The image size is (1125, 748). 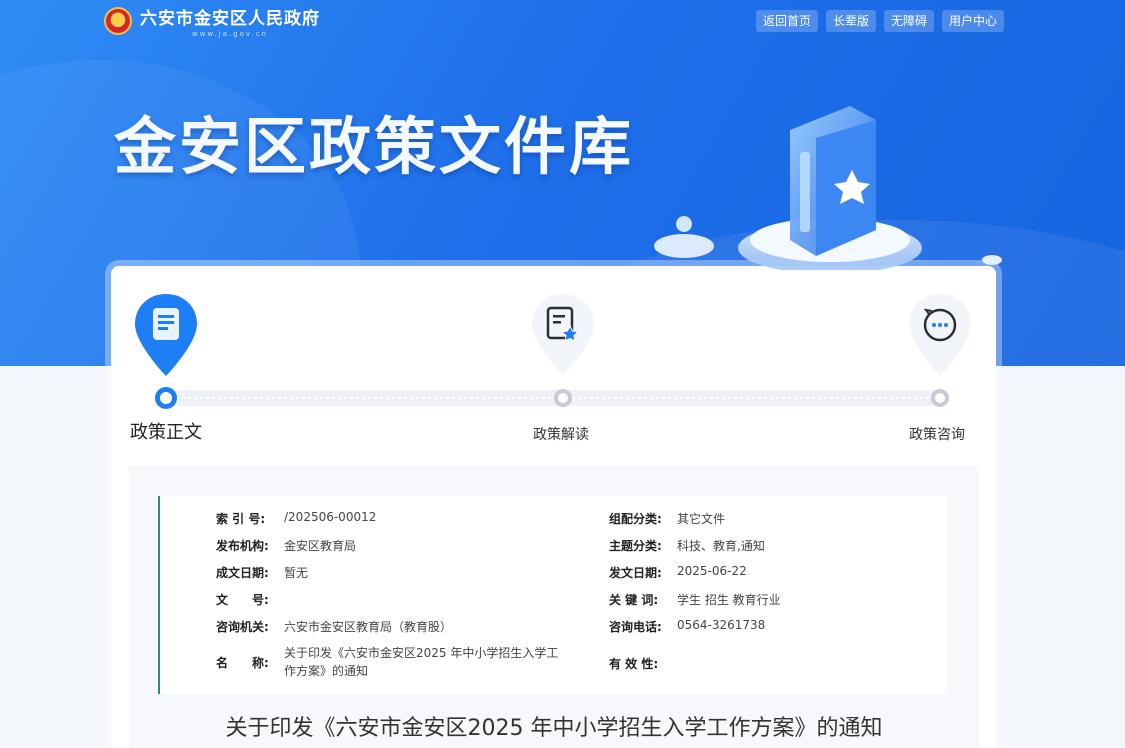 What do you see at coordinates (940, 335) in the screenshot?
I see `step-pin-consultation-icon` at bounding box center [940, 335].